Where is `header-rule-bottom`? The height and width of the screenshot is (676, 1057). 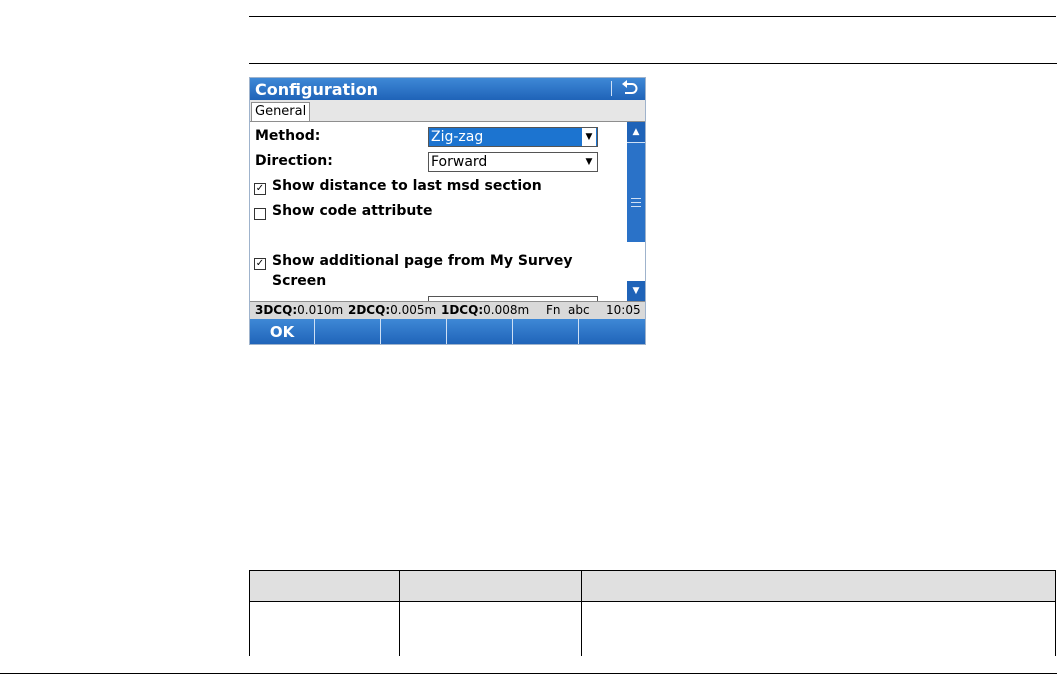
header-rule-bottom is located at coordinates (653, 63).